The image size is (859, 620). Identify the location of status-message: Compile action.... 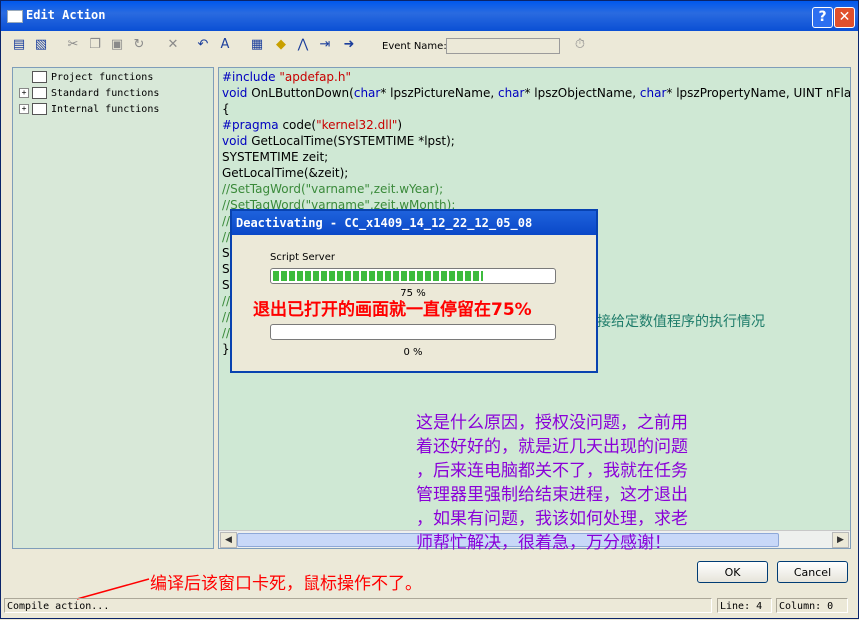
(358, 605).